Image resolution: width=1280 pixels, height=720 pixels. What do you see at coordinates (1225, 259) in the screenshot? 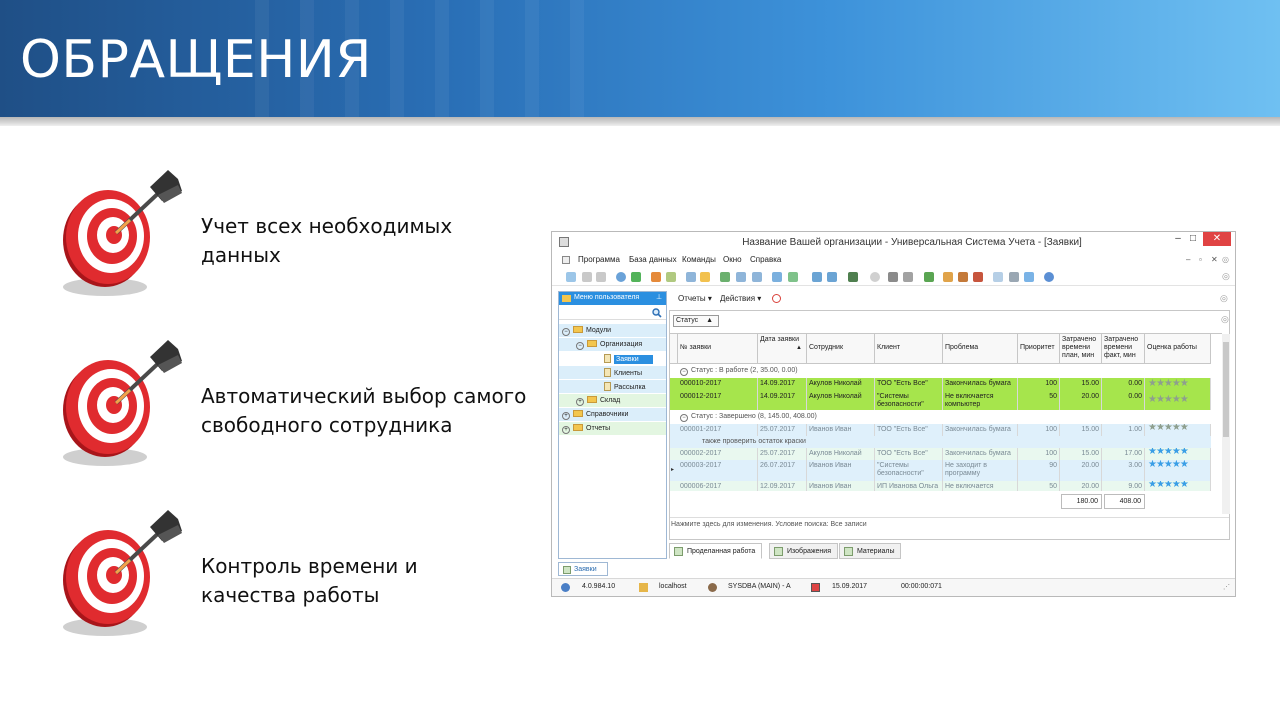
I see `mdi-settings-icon: ◎` at bounding box center [1225, 259].